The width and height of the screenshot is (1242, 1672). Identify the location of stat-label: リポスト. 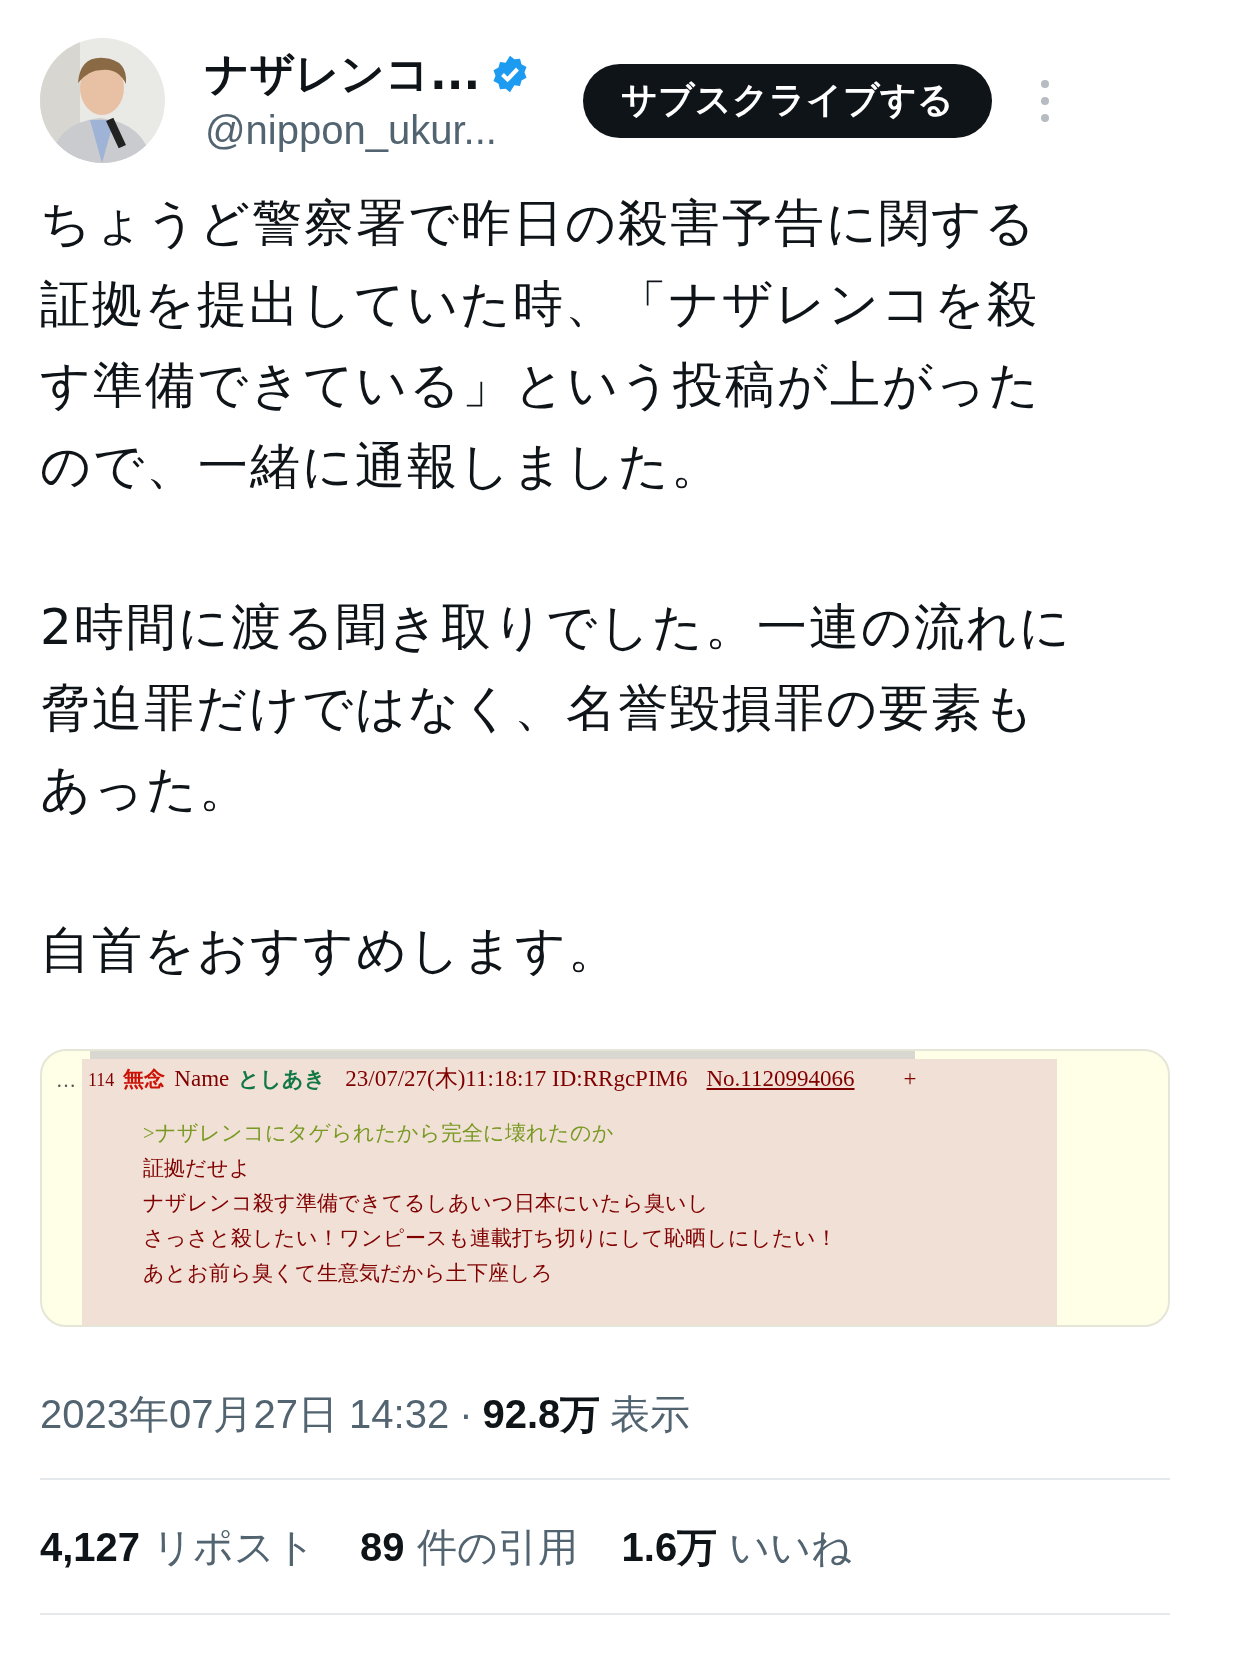
(234, 1547).